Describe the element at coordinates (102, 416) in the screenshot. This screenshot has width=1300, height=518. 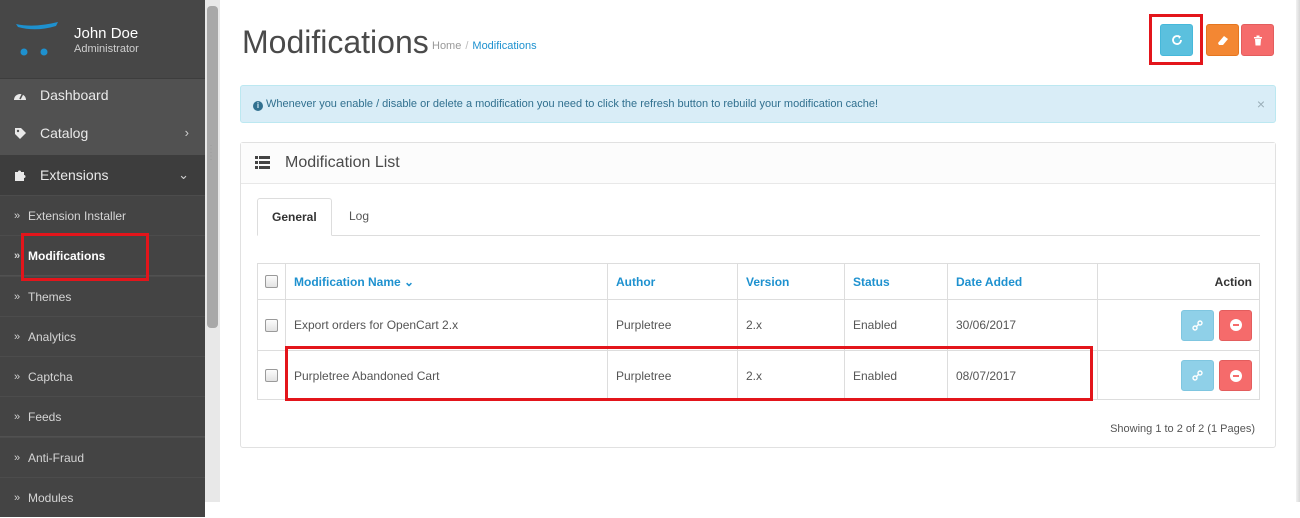
I see `sidebar-subitem-feeds: » Feeds` at that location.